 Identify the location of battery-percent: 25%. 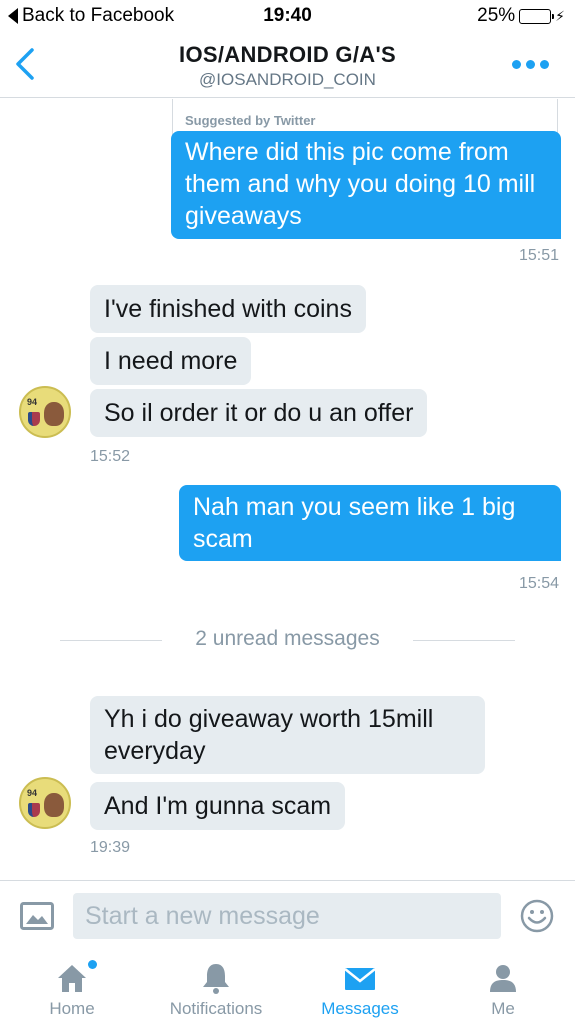
(496, 15).